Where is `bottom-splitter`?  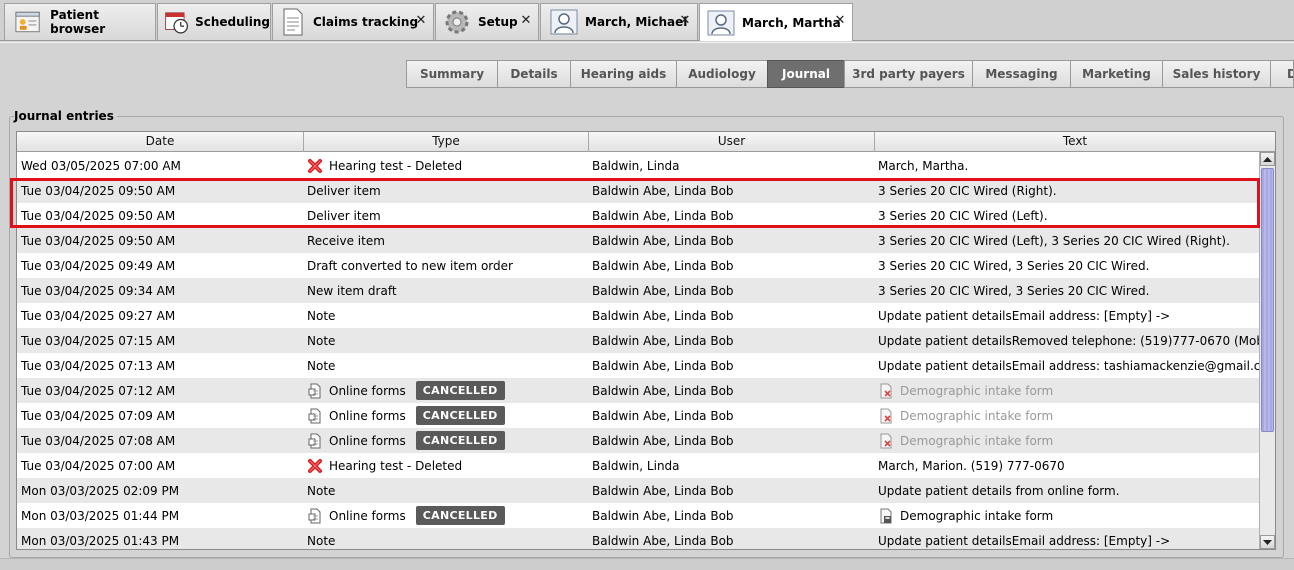 bottom-splitter is located at coordinates (647, 564).